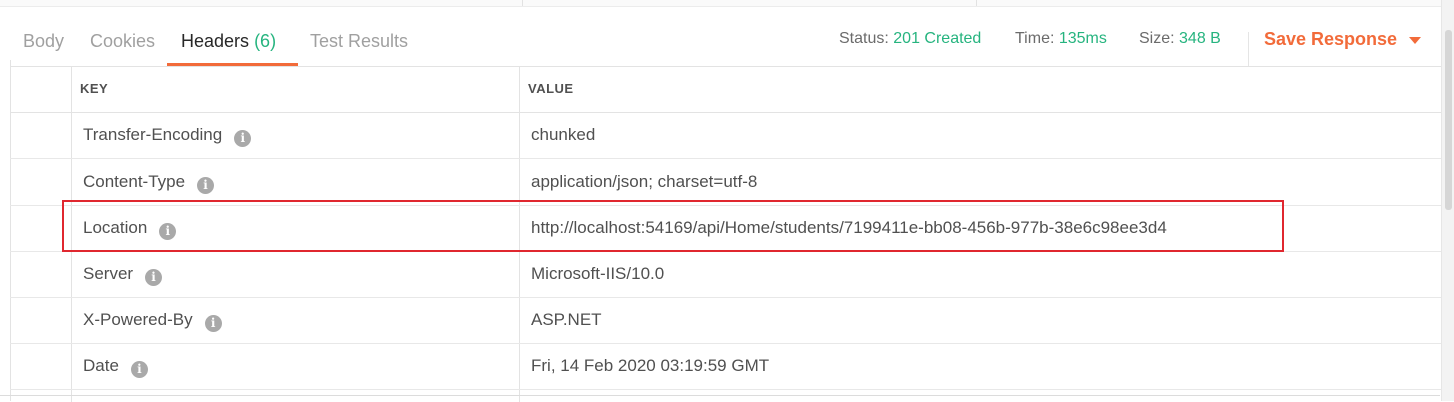 This screenshot has width=1454, height=402. Describe the element at coordinates (726, 320) in the screenshot. I see `table-row: X-Powered-By i ASP.NET` at that location.